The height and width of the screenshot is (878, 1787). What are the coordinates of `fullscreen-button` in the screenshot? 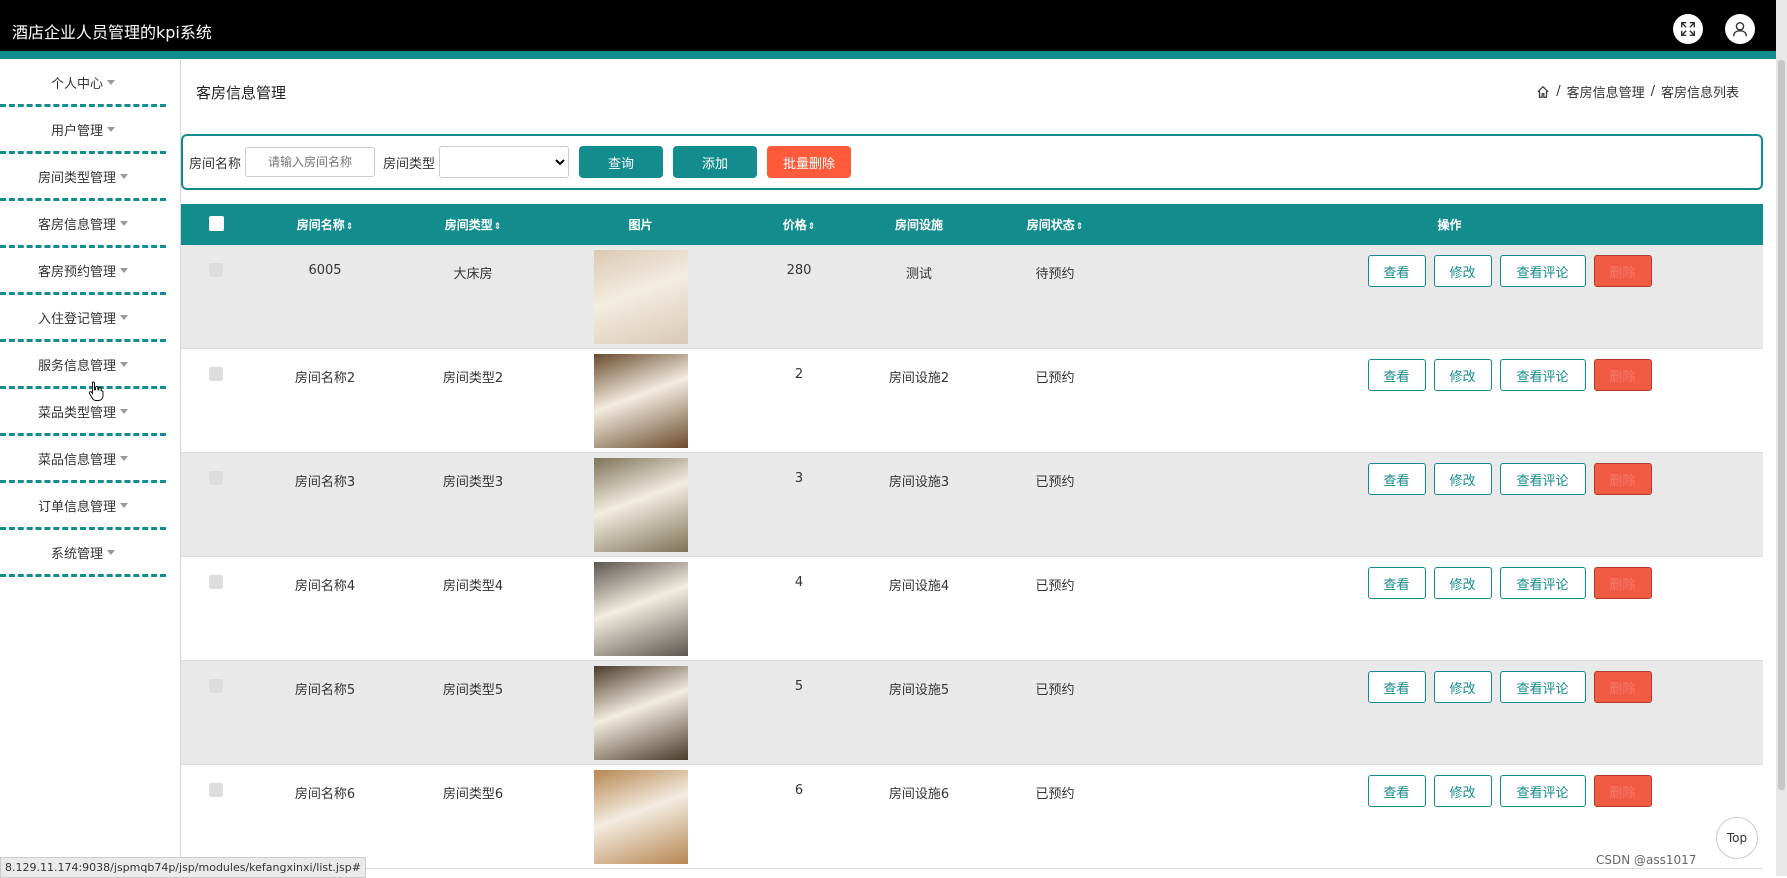 It's located at (1688, 29).